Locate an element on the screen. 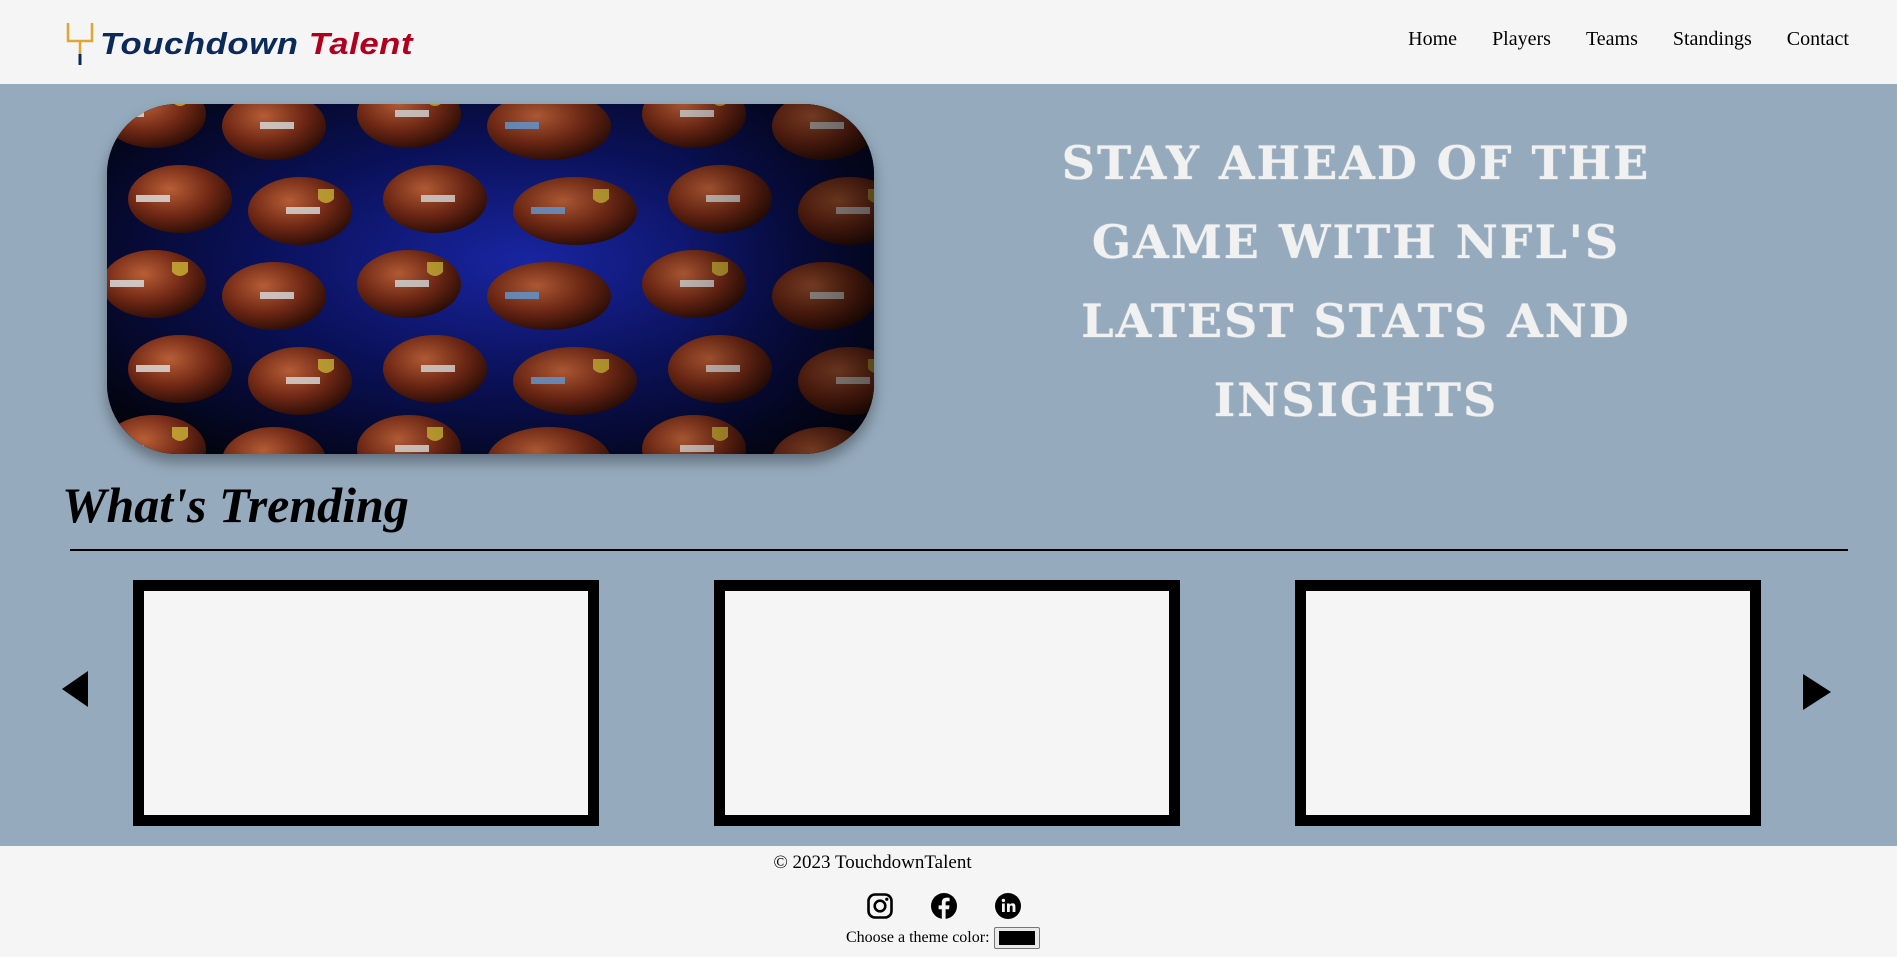 The image size is (1897, 957). football-rack-photo is located at coordinates (490, 279).